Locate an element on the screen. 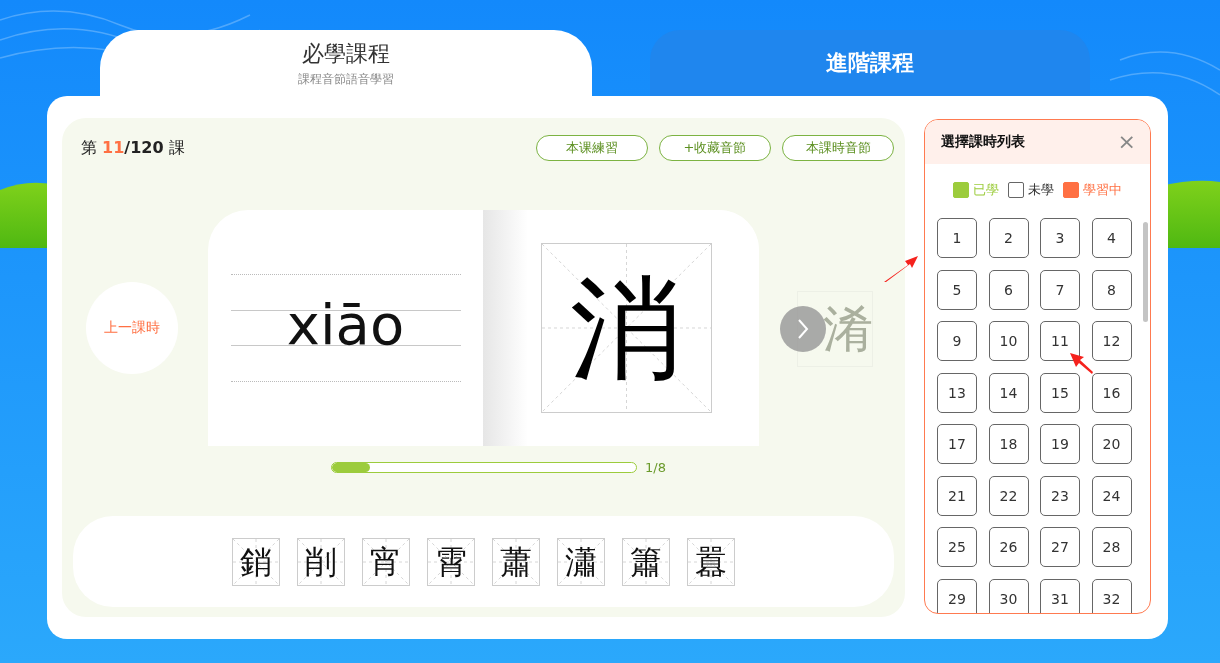  action-button: +收藏音節 is located at coordinates (715, 148).